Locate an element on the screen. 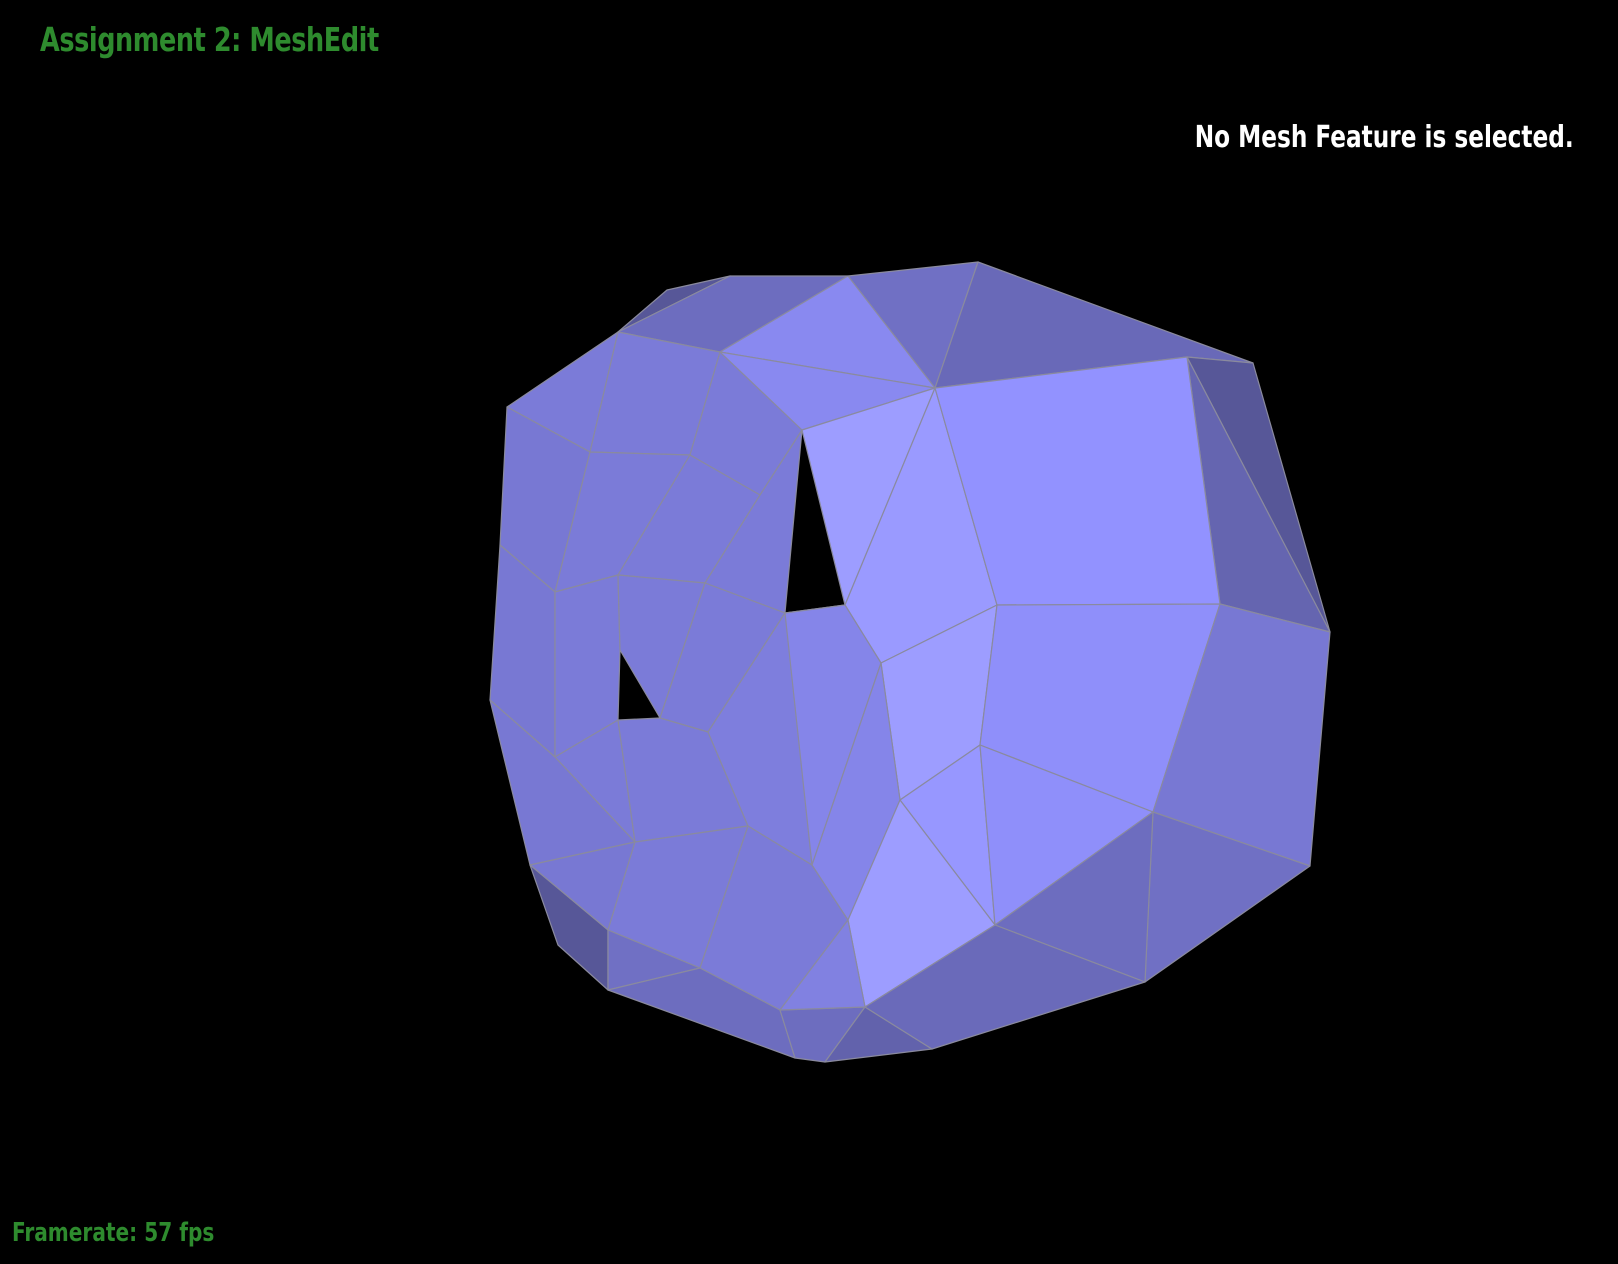  selection-status: No Mesh Feature is selected. is located at coordinates (1384, 137).